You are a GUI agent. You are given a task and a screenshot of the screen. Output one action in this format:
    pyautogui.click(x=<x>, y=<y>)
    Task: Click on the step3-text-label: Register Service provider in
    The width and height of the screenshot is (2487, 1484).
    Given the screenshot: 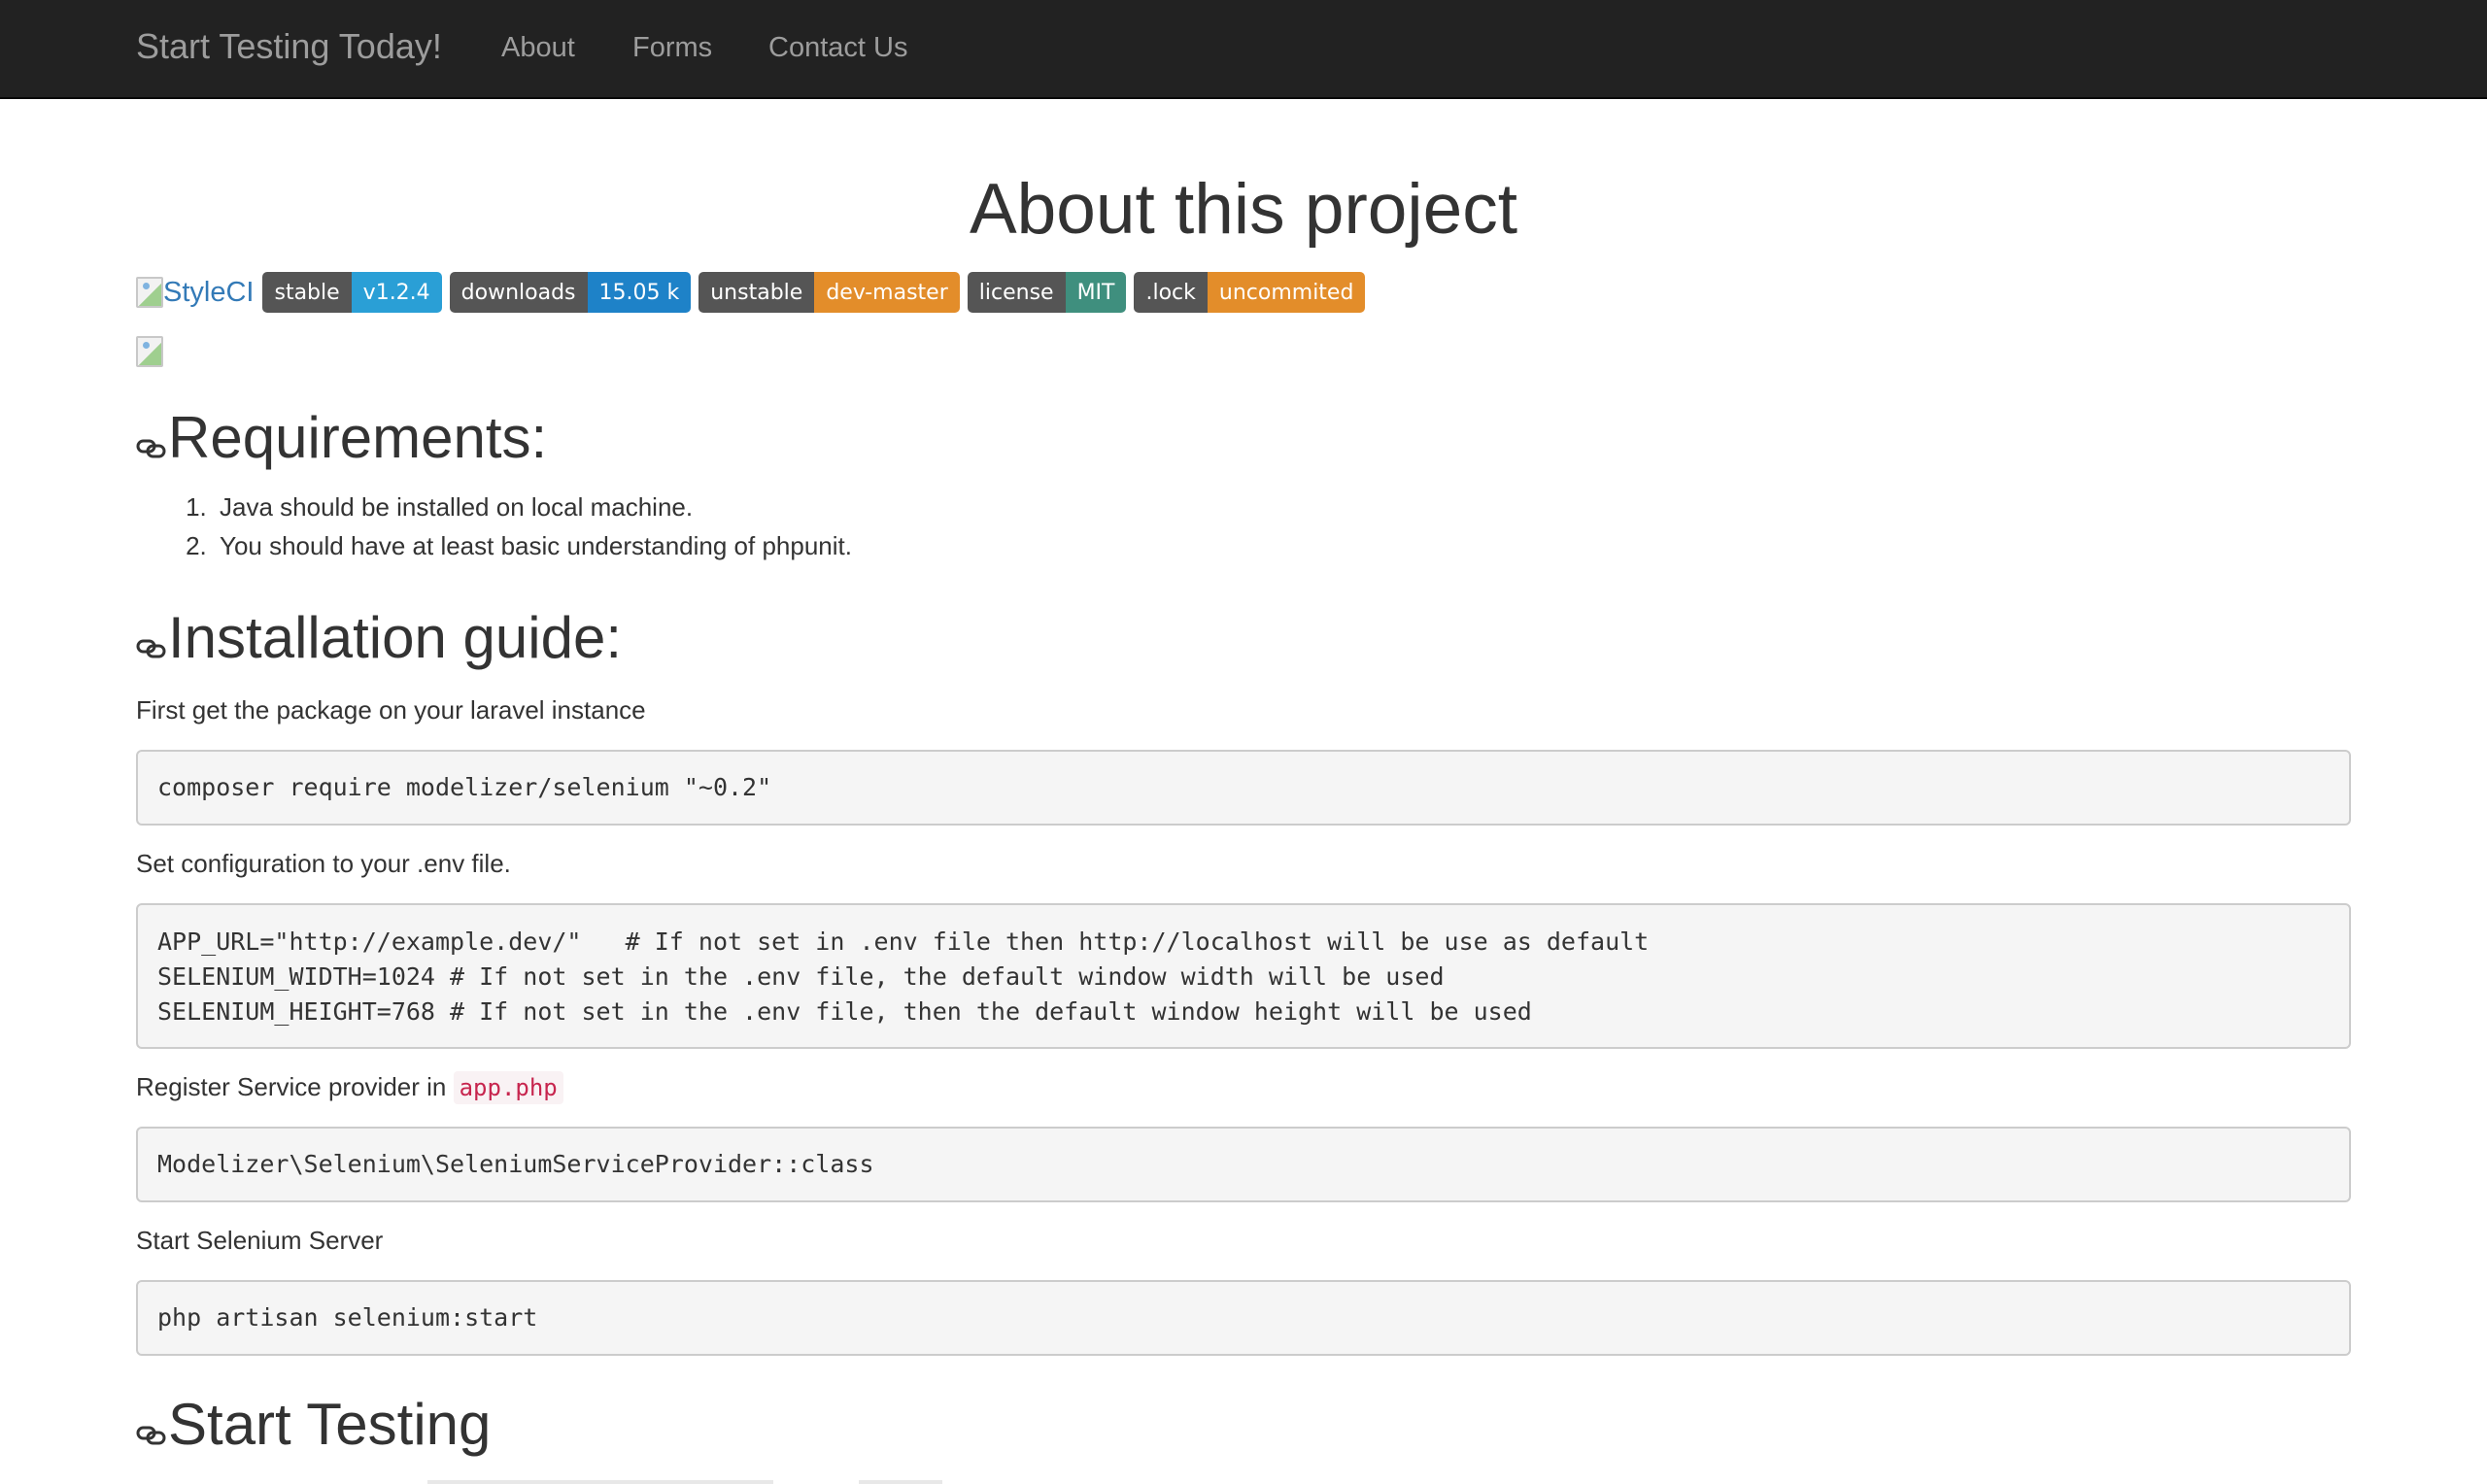 What is the action you would take?
    pyautogui.click(x=291, y=1087)
    